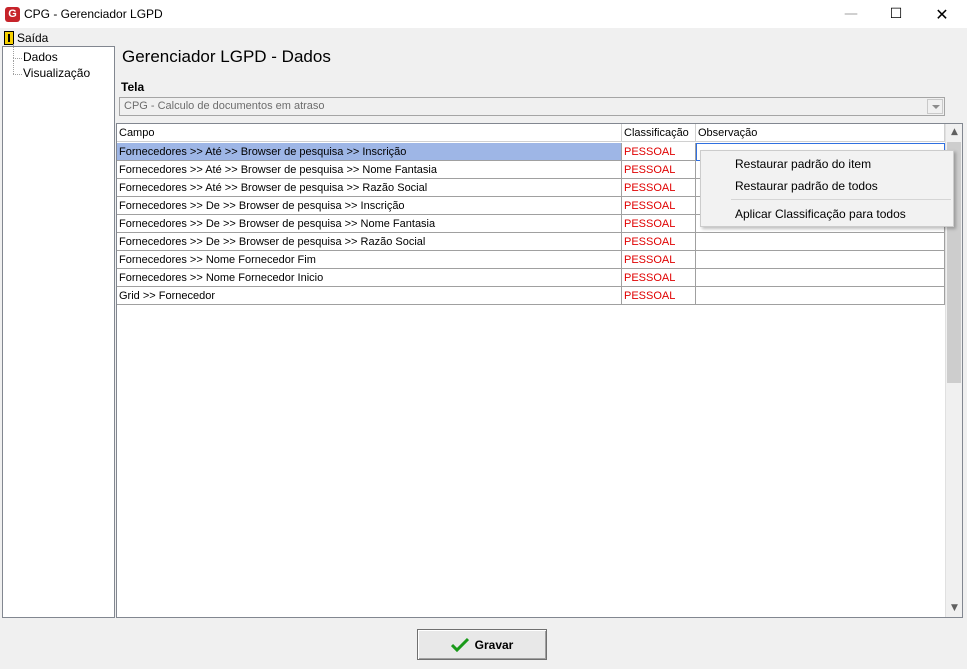 This screenshot has height=669, width=967. I want to click on maximize-button: ☐, so click(896, 14).